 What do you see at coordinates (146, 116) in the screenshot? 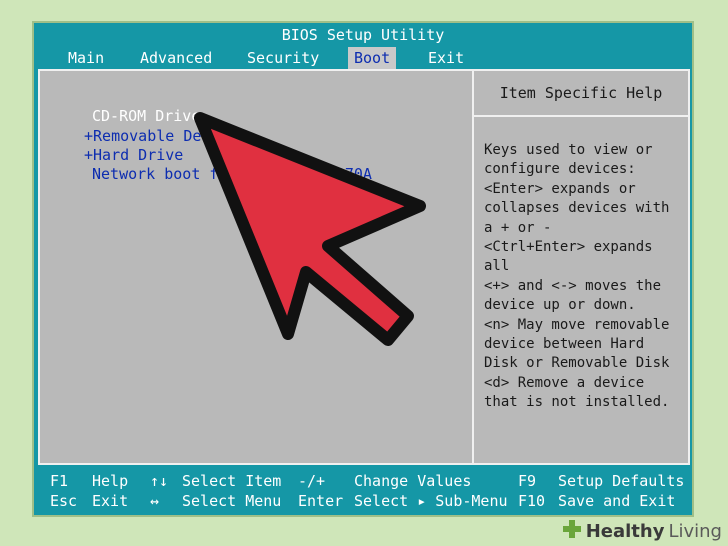
I see `boot-item-cdrom: CD-ROM Drive` at bounding box center [146, 116].